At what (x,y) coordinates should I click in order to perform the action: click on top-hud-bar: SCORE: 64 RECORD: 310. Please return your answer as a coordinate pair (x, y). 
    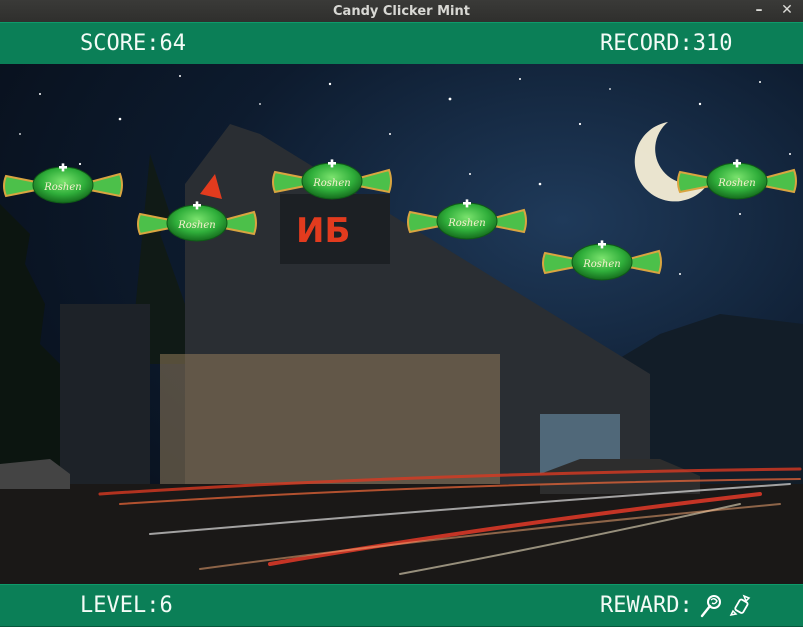
    Looking at the image, I should click on (401, 43).